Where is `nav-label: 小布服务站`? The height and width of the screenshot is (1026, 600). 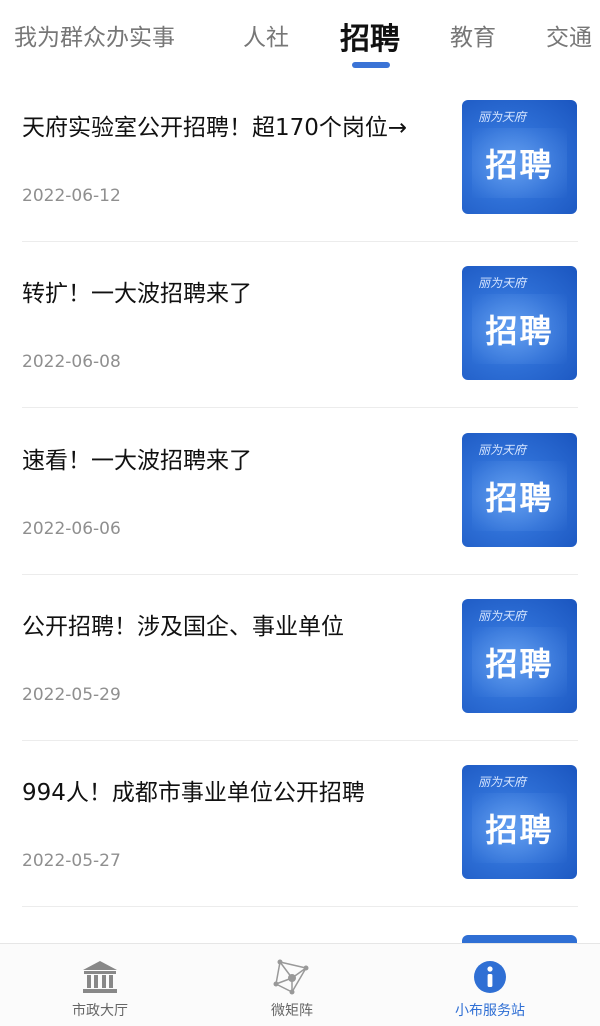 nav-label: 小布服务站 is located at coordinates (490, 1011).